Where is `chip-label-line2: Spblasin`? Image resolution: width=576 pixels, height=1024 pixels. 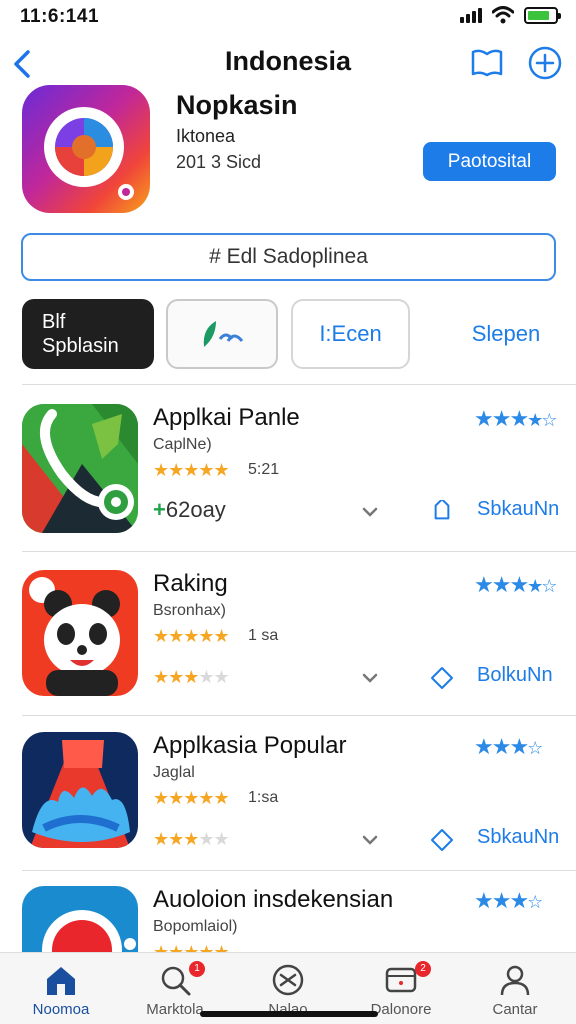 chip-label-line2: Spblasin is located at coordinates (80, 346).